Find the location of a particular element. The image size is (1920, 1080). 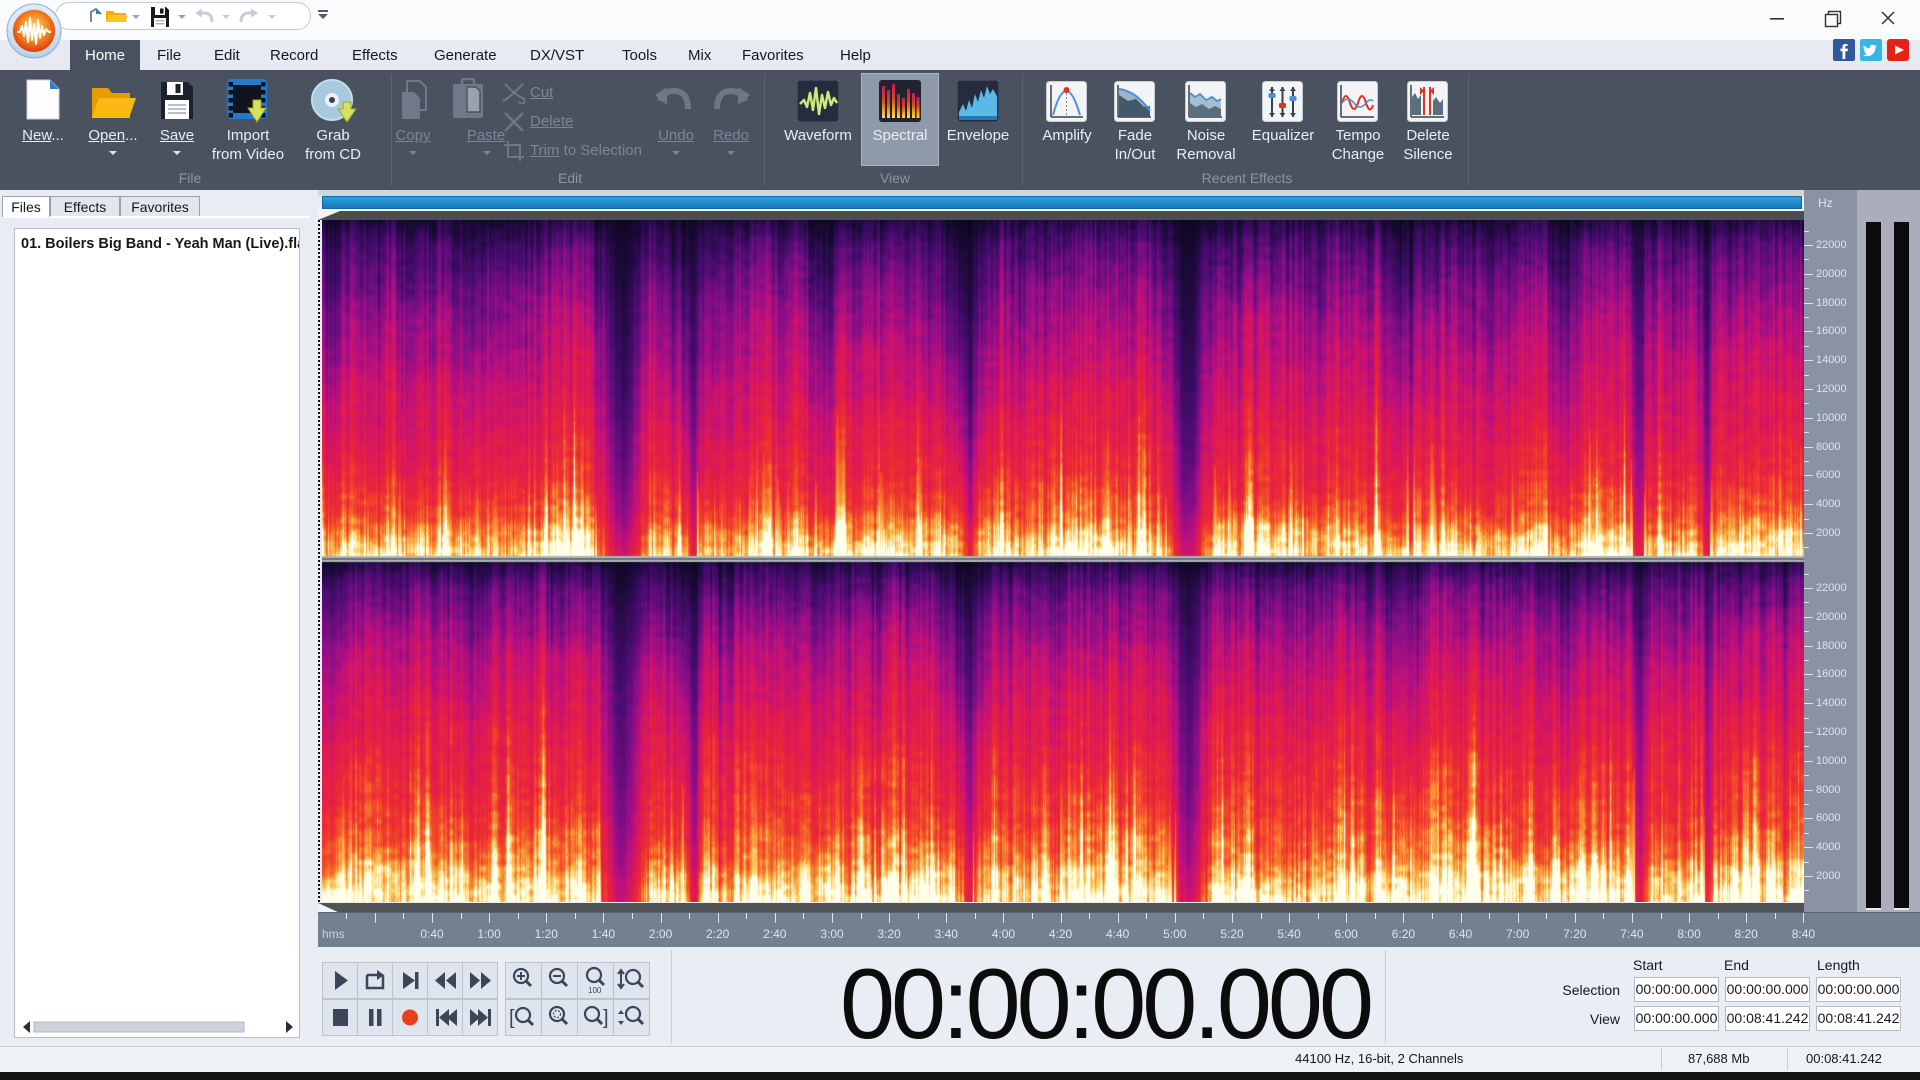

svg-text: 100 is located at coordinates (595, 990).